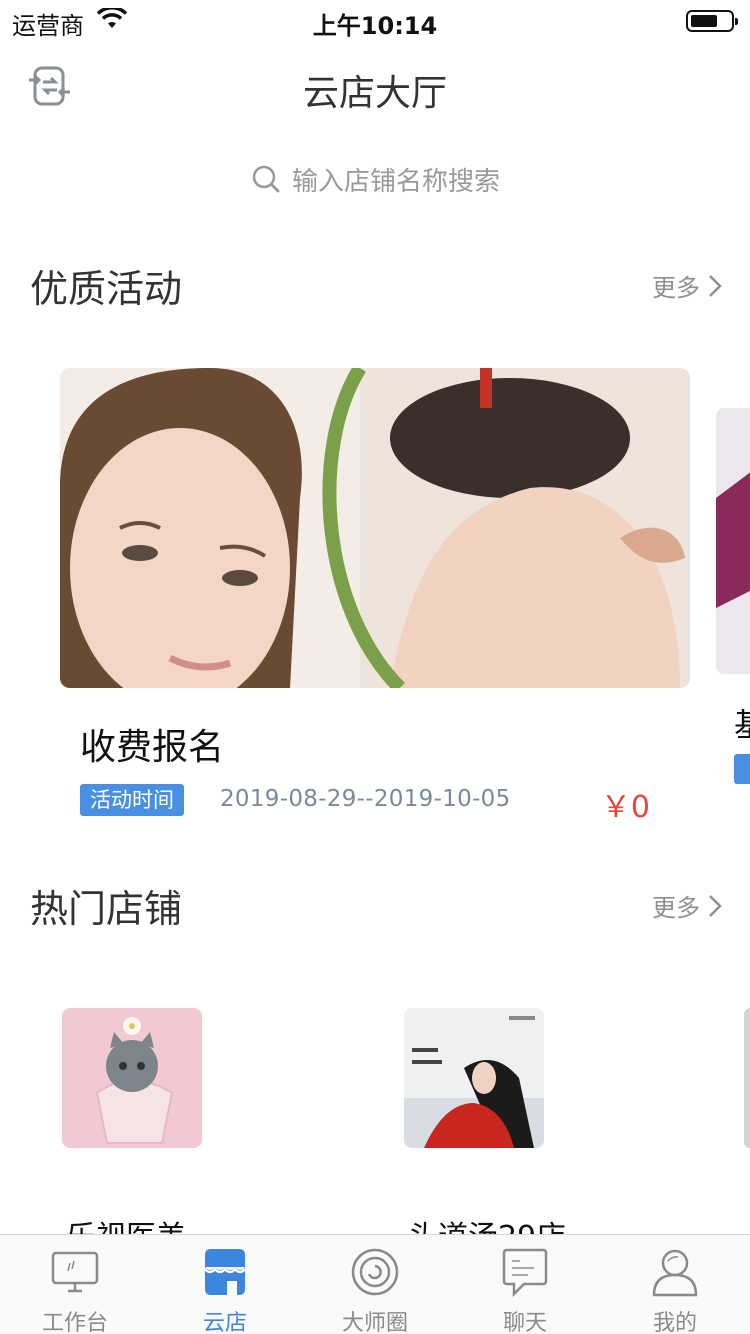 Image resolution: width=750 pixels, height=1334 pixels. What do you see at coordinates (106, 289) in the screenshot?
I see `activities-title: 优质活动` at bounding box center [106, 289].